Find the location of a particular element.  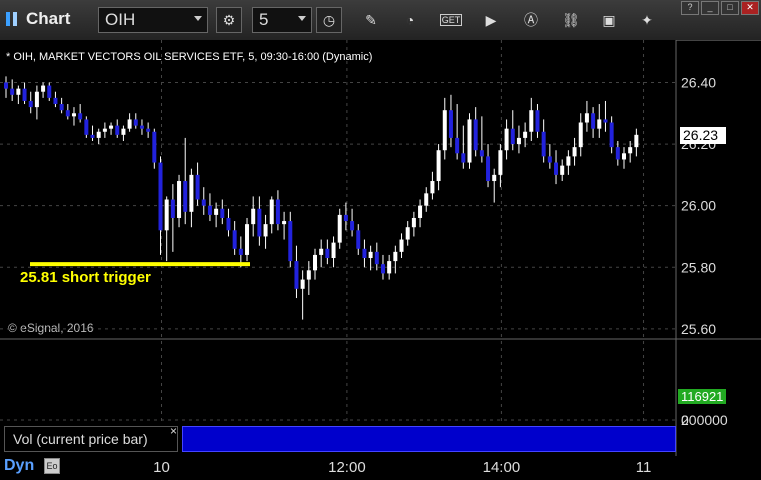

interval-settings-button: ⚙ is located at coordinates (229, 20).